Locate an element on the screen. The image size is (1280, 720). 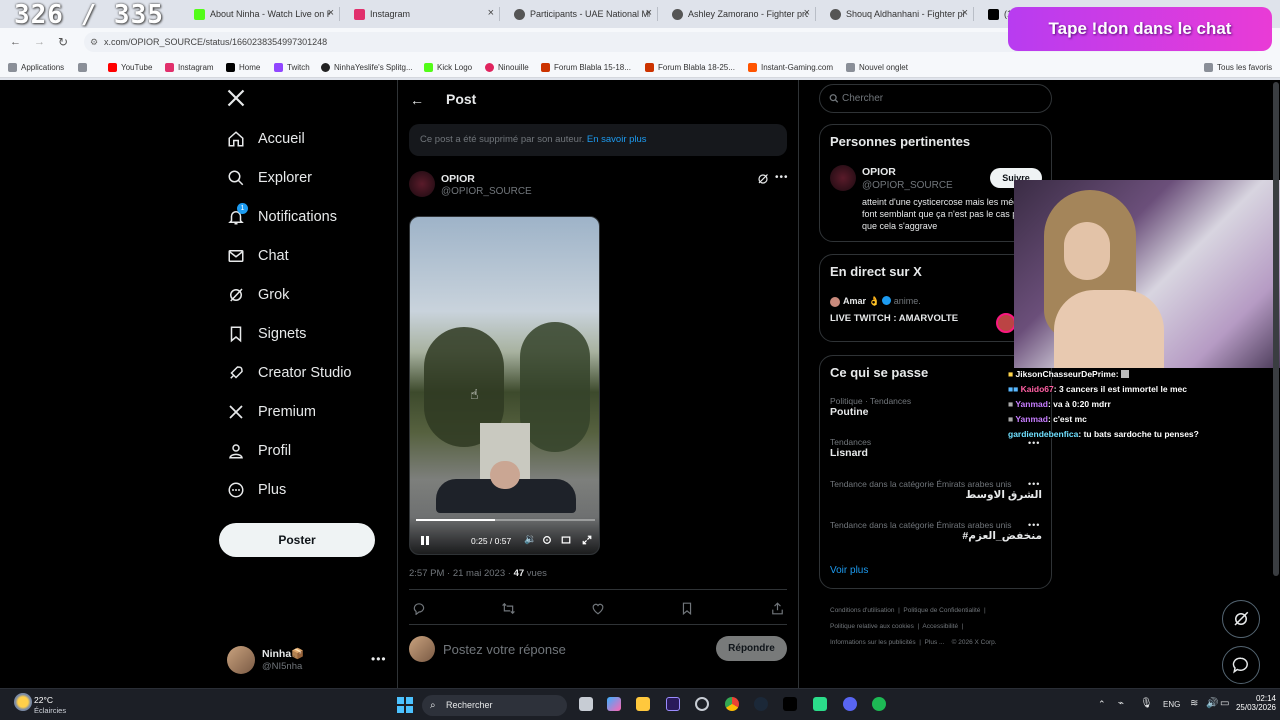
file-explorer-icon is located at coordinates (643, 704).